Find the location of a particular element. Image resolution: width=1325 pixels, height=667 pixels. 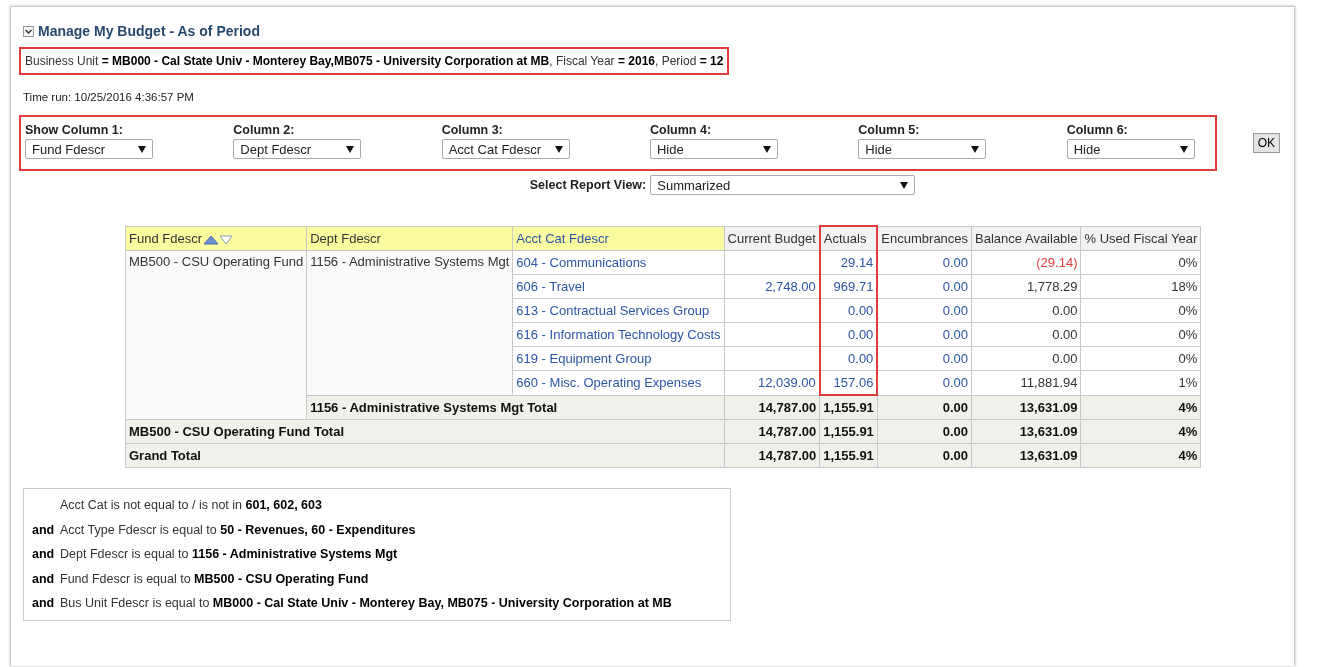

column-label: Column 5: is located at coordinates (889, 130).